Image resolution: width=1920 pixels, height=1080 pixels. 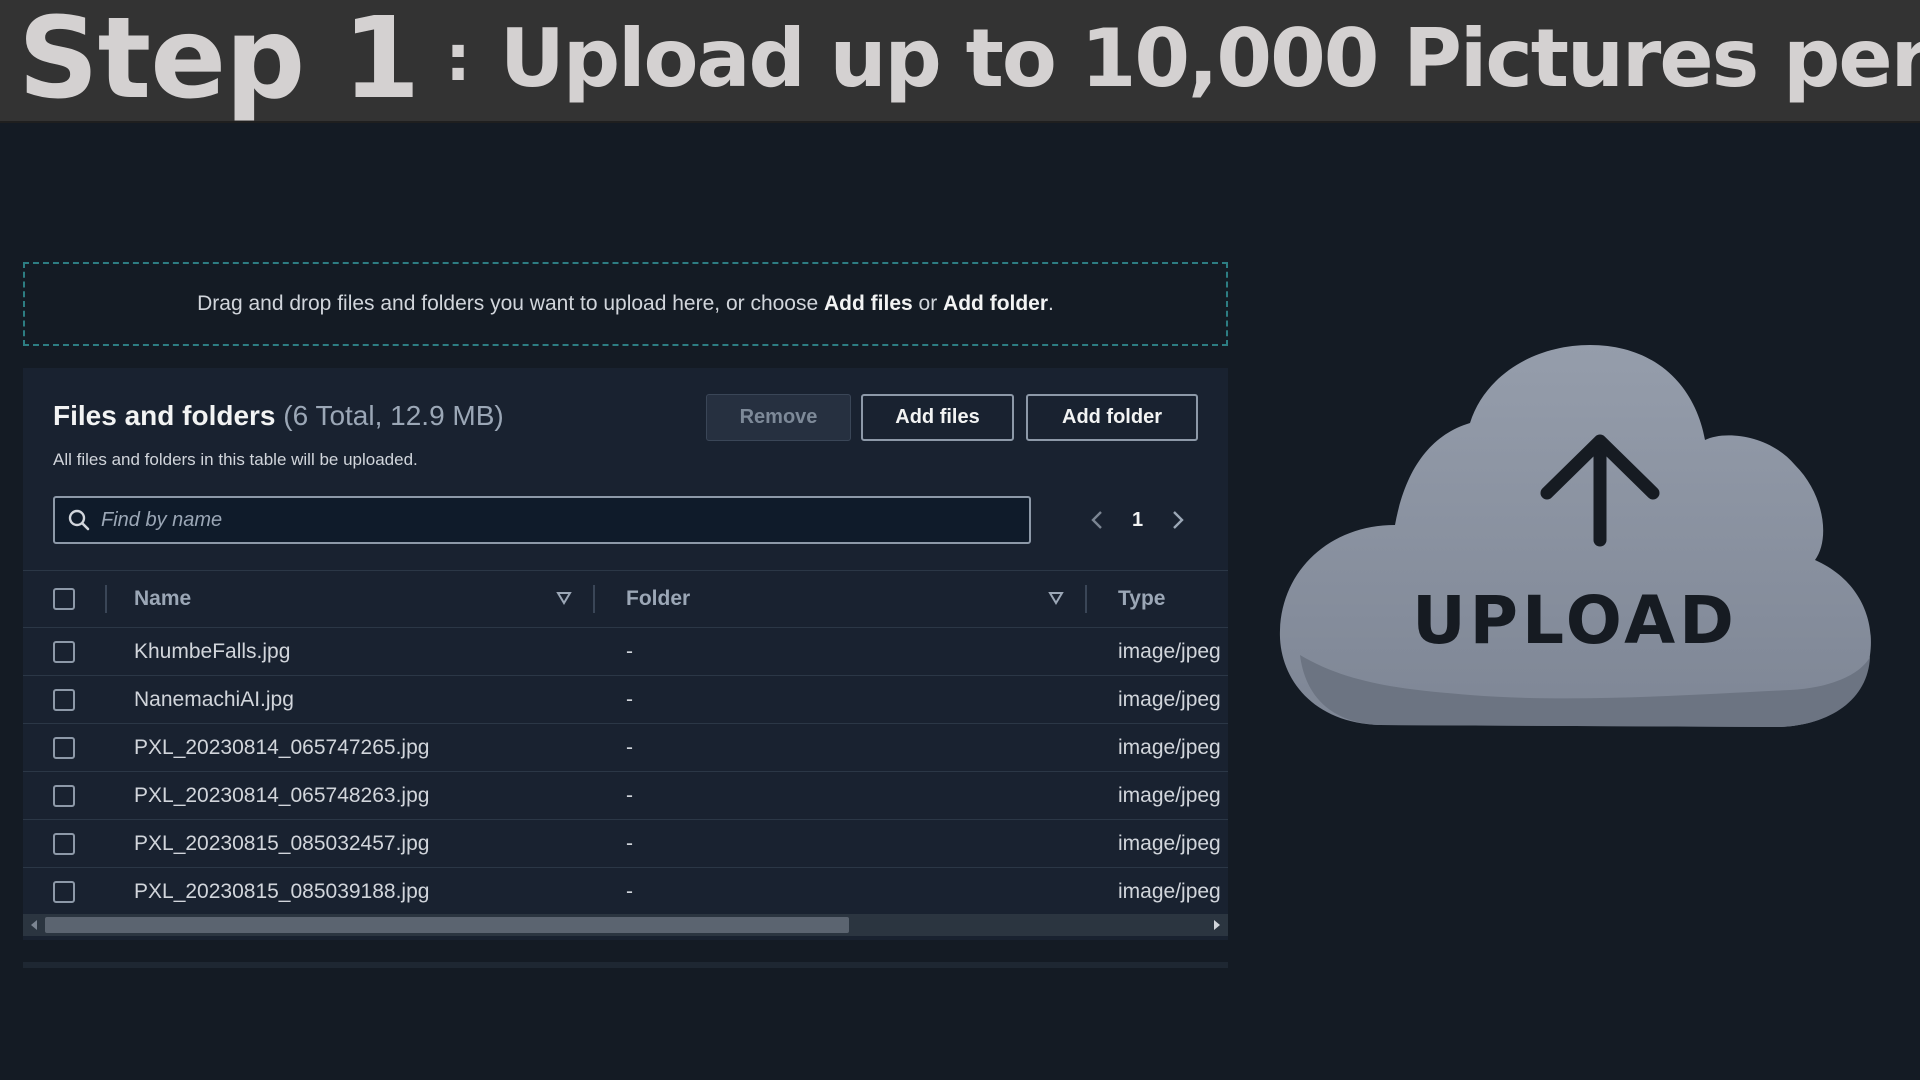 I want to click on table-header: Name Folder Type, so click(x=625, y=599).